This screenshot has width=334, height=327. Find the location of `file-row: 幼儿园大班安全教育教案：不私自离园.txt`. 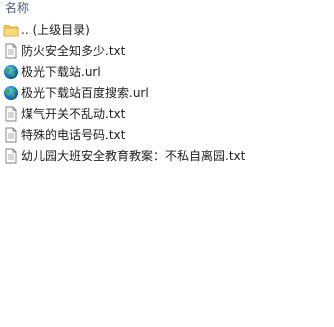

file-row: 幼儿园大班安全教育教案：不私自离园.txt is located at coordinates (167, 156).